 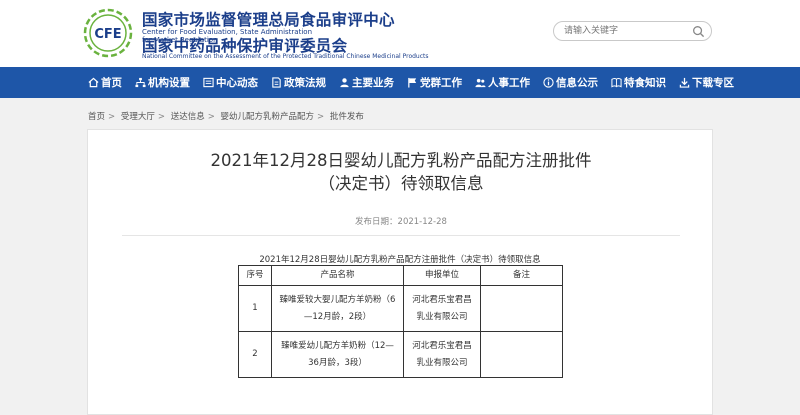 I want to click on user-icon, so click(x=344, y=83).